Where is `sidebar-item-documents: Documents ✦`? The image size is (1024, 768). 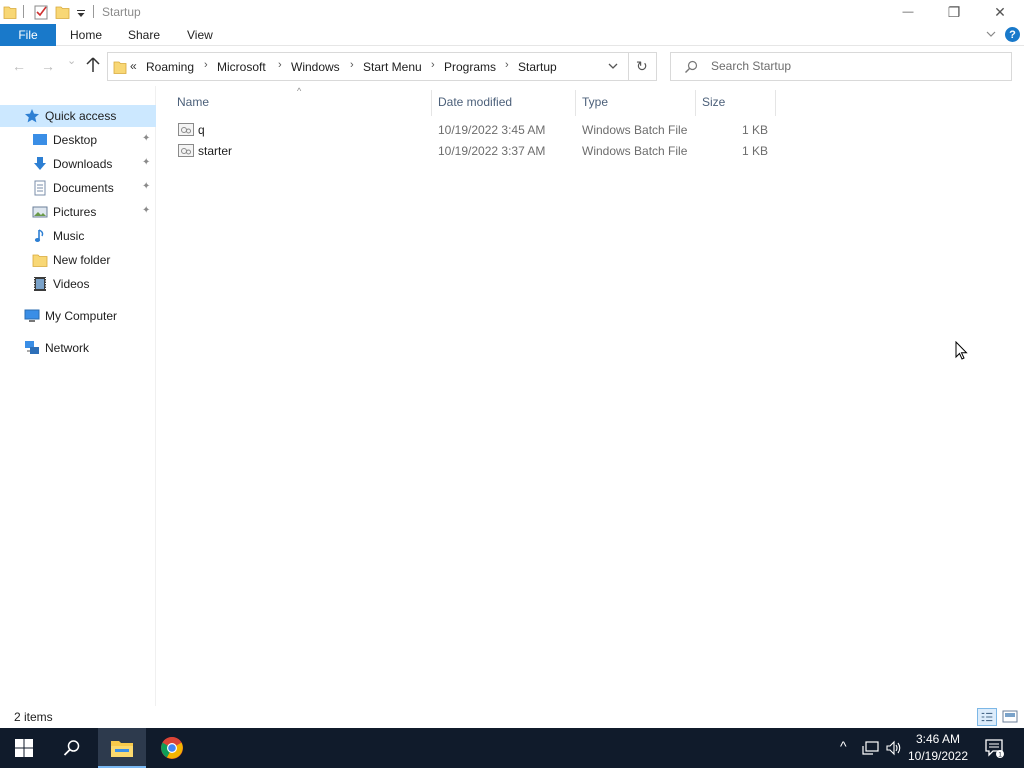
sidebar-item-documents: Documents ✦ is located at coordinates (78, 188).